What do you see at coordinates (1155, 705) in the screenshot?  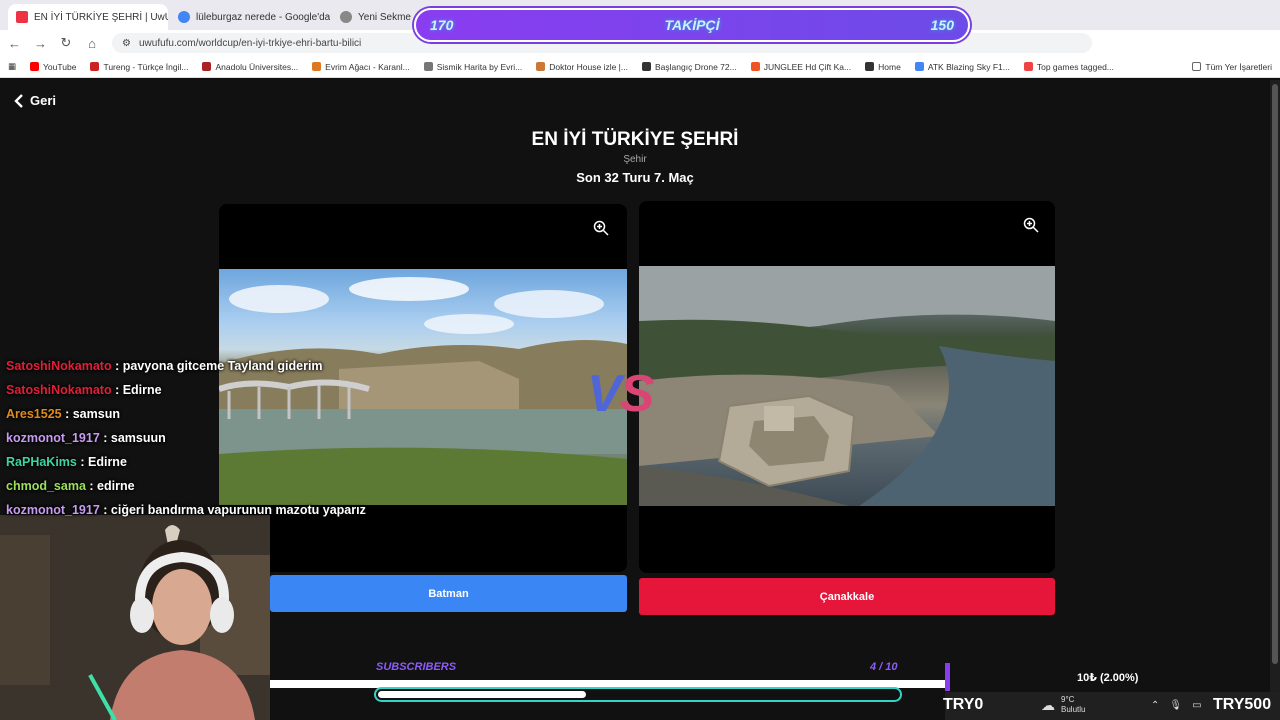 I see `chevron-up-icon: ⌃` at bounding box center [1155, 705].